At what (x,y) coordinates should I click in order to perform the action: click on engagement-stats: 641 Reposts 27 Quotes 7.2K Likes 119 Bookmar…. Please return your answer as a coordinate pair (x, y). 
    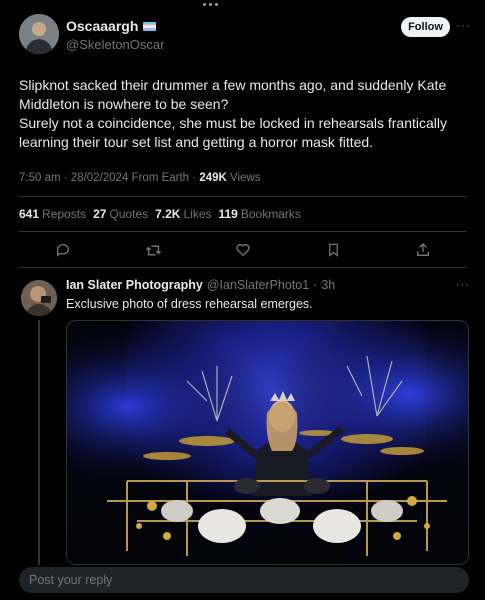
    Looking at the image, I should click on (160, 214).